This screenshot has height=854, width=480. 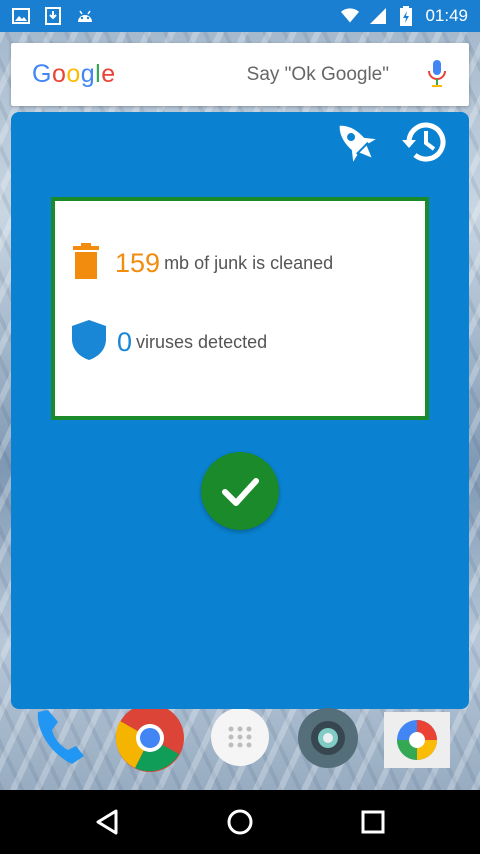 What do you see at coordinates (86, 263) in the screenshot?
I see `trash-icon` at bounding box center [86, 263].